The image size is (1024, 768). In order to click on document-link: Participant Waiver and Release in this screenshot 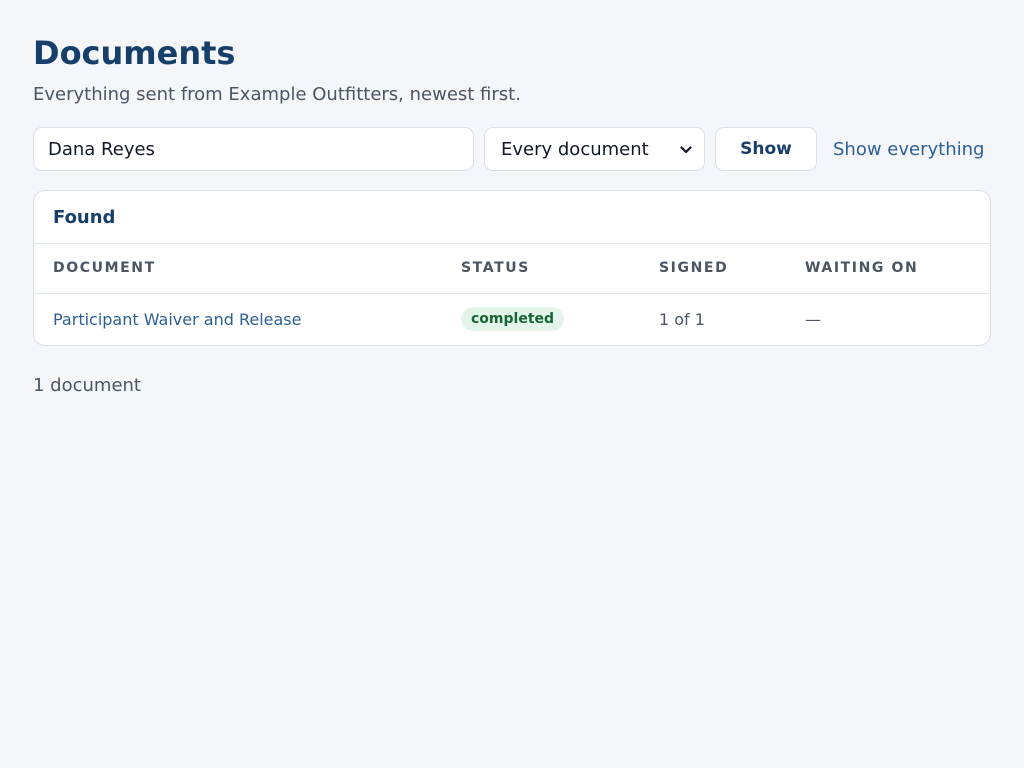, I will do `click(177, 319)`.